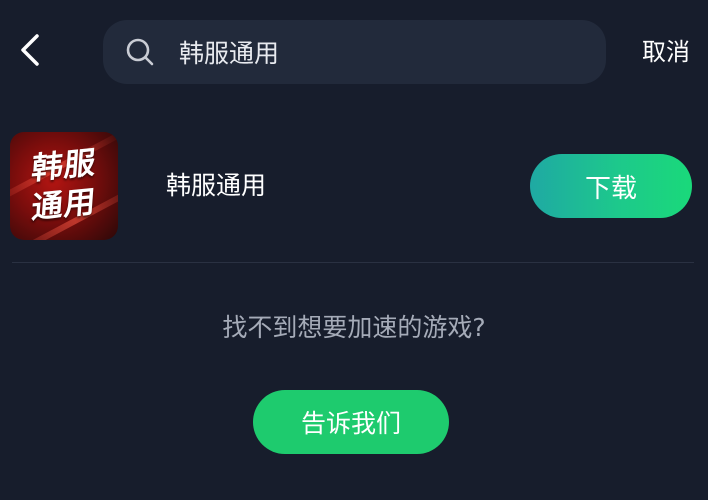 Image resolution: width=708 pixels, height=500 pixels. Describe the element at coordinates (140, 52) in the screenshot. I see `search-icon` at that location.